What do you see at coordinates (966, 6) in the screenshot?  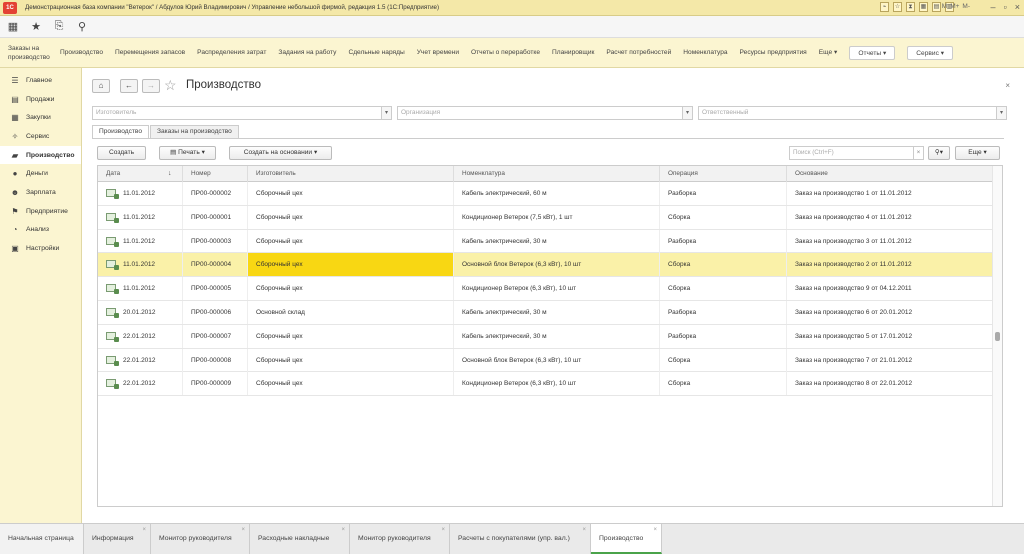 I see `m-minus-button: M-` at bounding box center [966, 6].